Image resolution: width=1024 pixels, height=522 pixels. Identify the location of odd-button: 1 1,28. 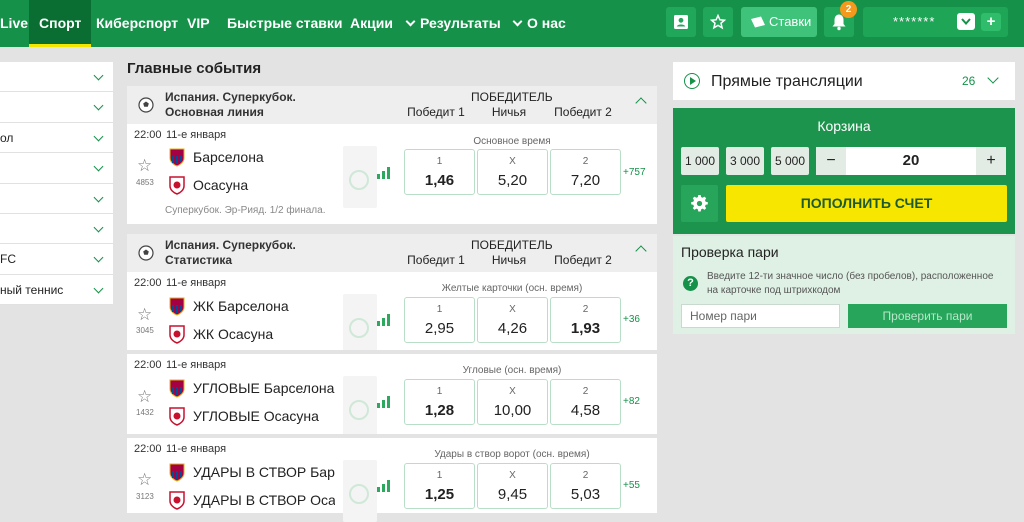
(439, 402).